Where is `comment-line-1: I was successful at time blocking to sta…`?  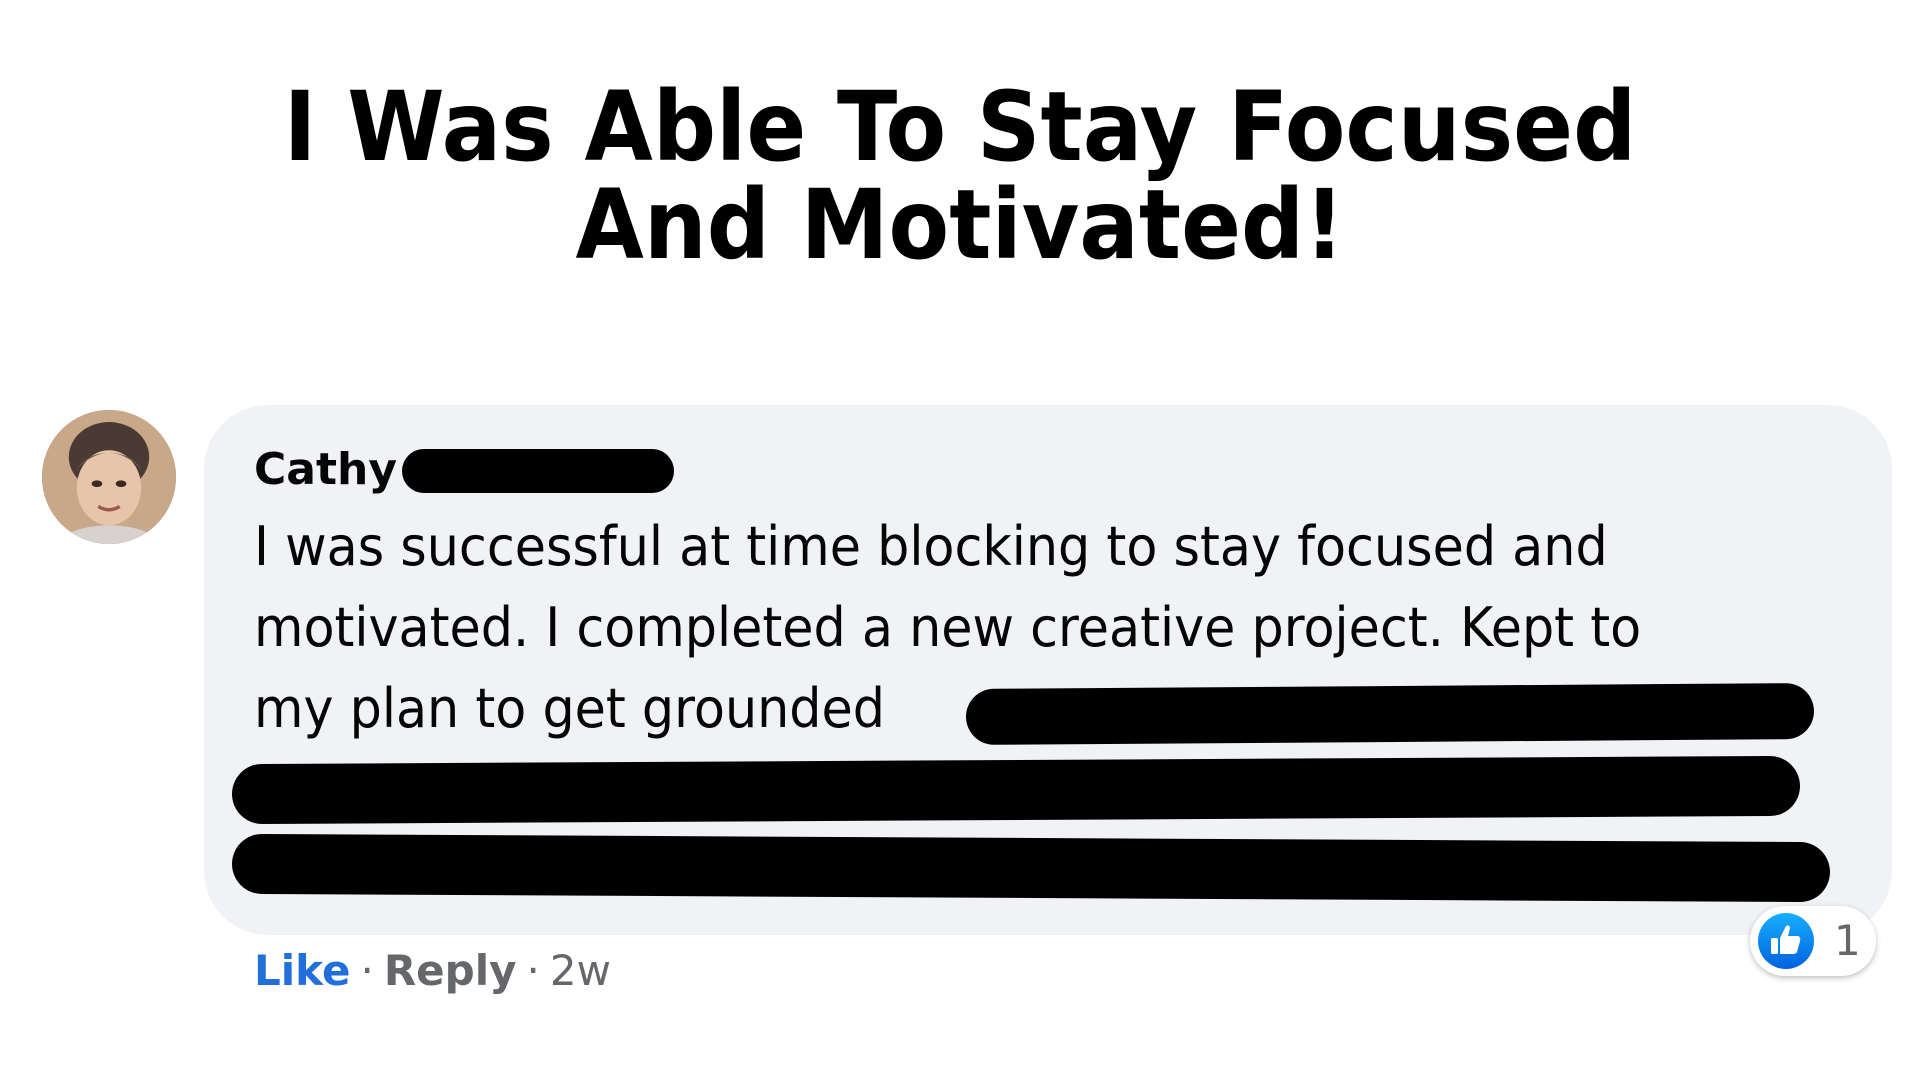
comment-line-1: I was successful at time blocking to sta… is located at coordinates (931, 546).